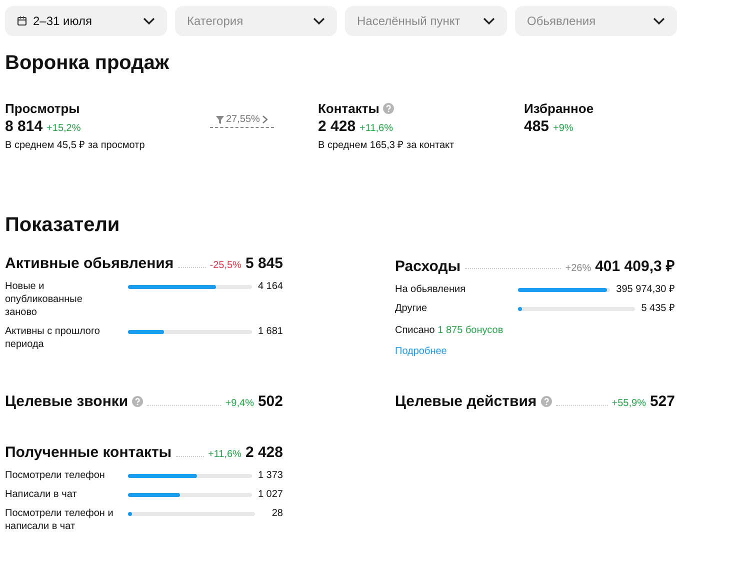 The width and height of the screenshot is (738, 563). I want to click on block-title: Активные обьявления, so click(89, 263).